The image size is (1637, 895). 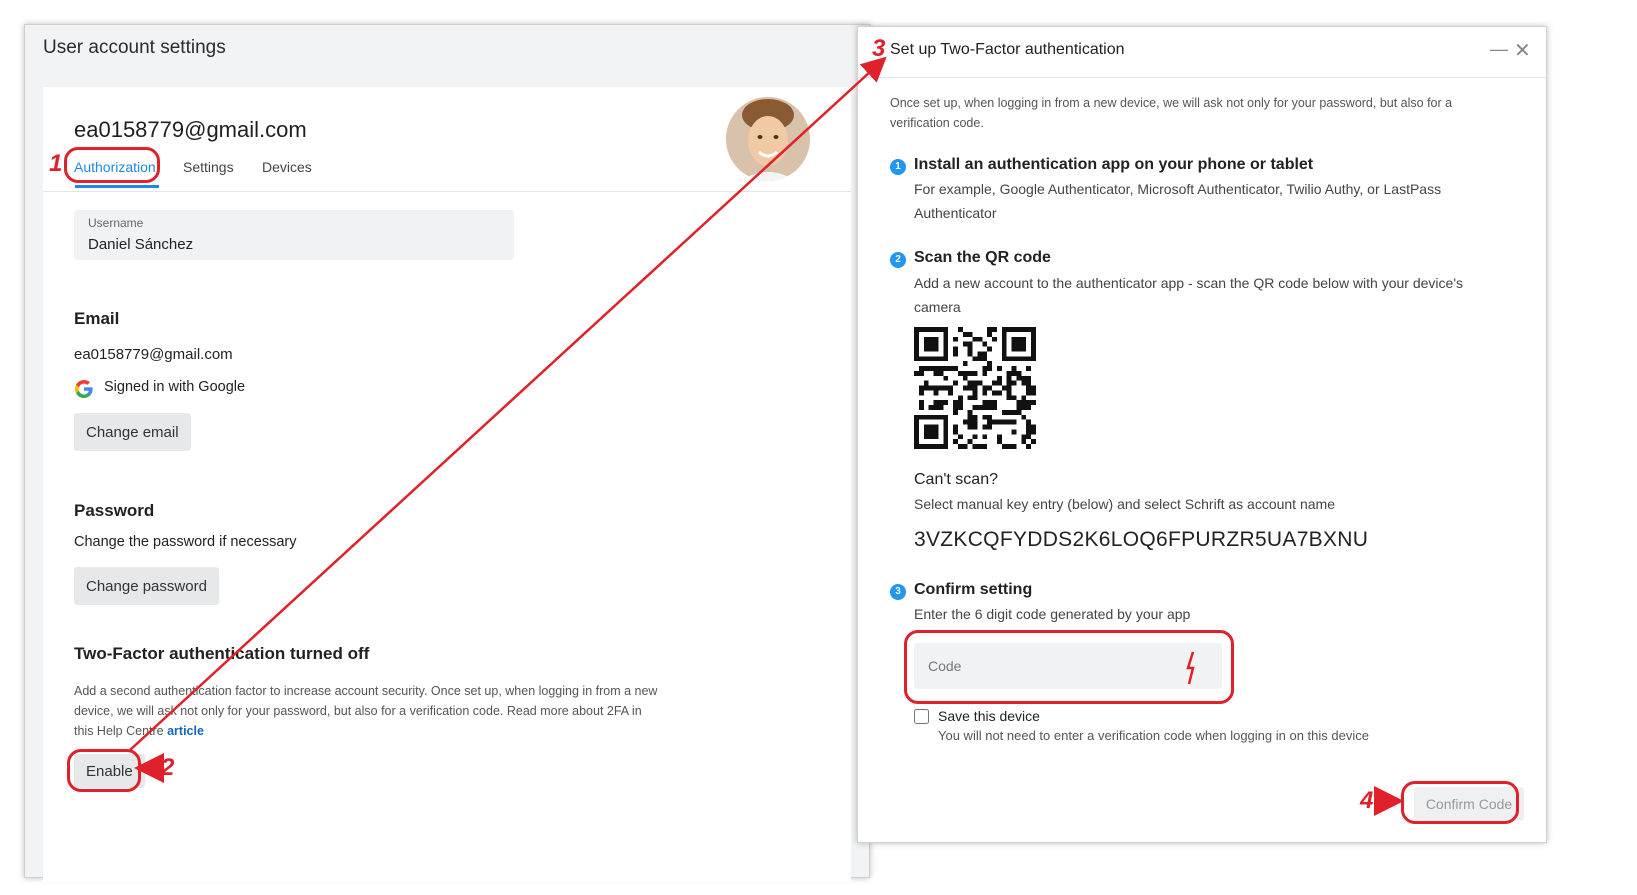 What do you see at coordinates (134, 47) in the screenshot?
I see `panel-title: User account settings` at bounding box center [134, 47].